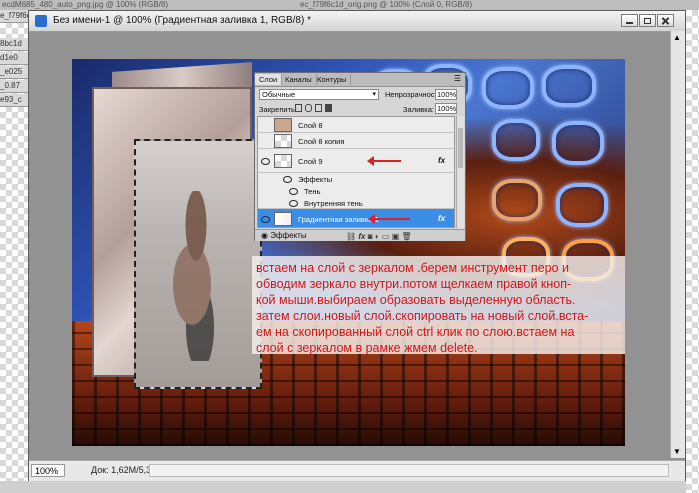 The height and width of the screenshot is (493, 699). Describe the element at coordinates (629, 20) in the screenshot. I see `minimize-button` at that location.